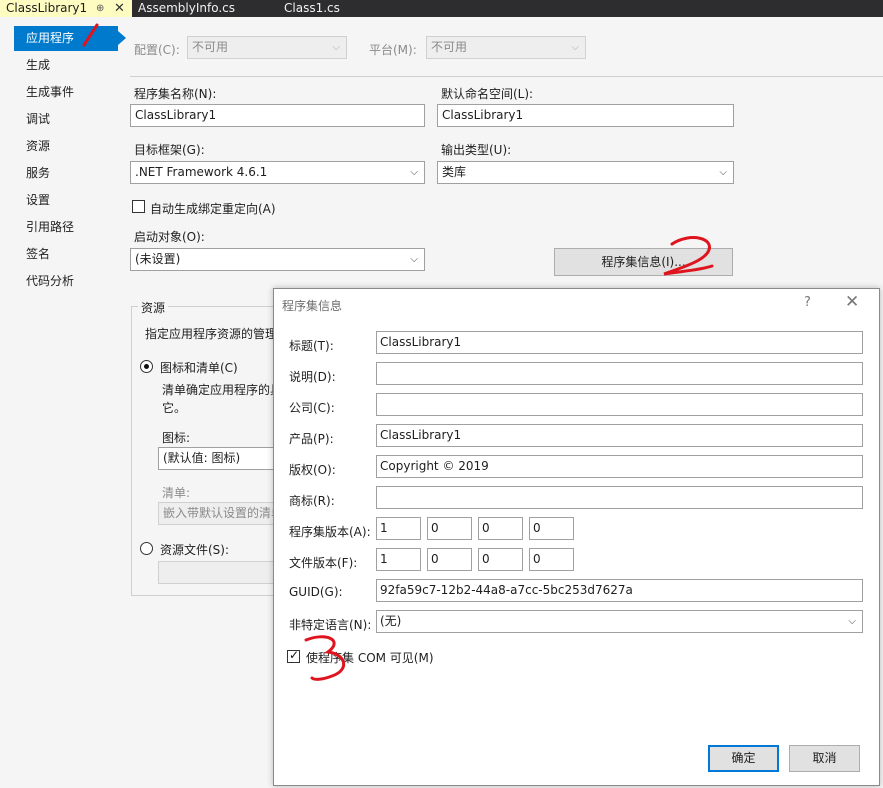 This screenshot has width=883, height=788. Describe the element at coordinates (619, 404) in the screenshot. I see `company-input` at that location.